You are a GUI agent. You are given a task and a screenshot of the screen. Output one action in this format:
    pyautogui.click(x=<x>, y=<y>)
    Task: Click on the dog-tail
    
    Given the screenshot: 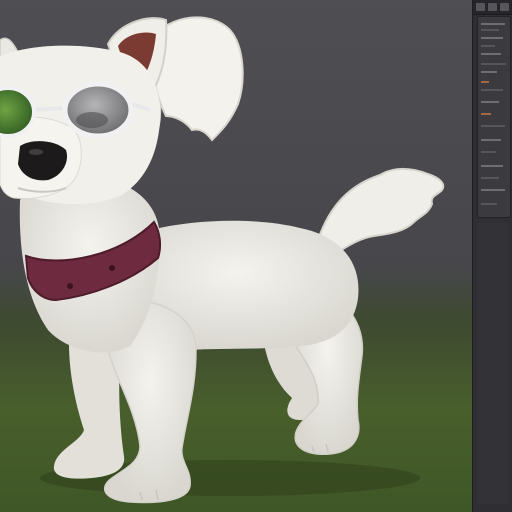 What is the action you would take?
    pyautogui.click(x=380, y=210)
    